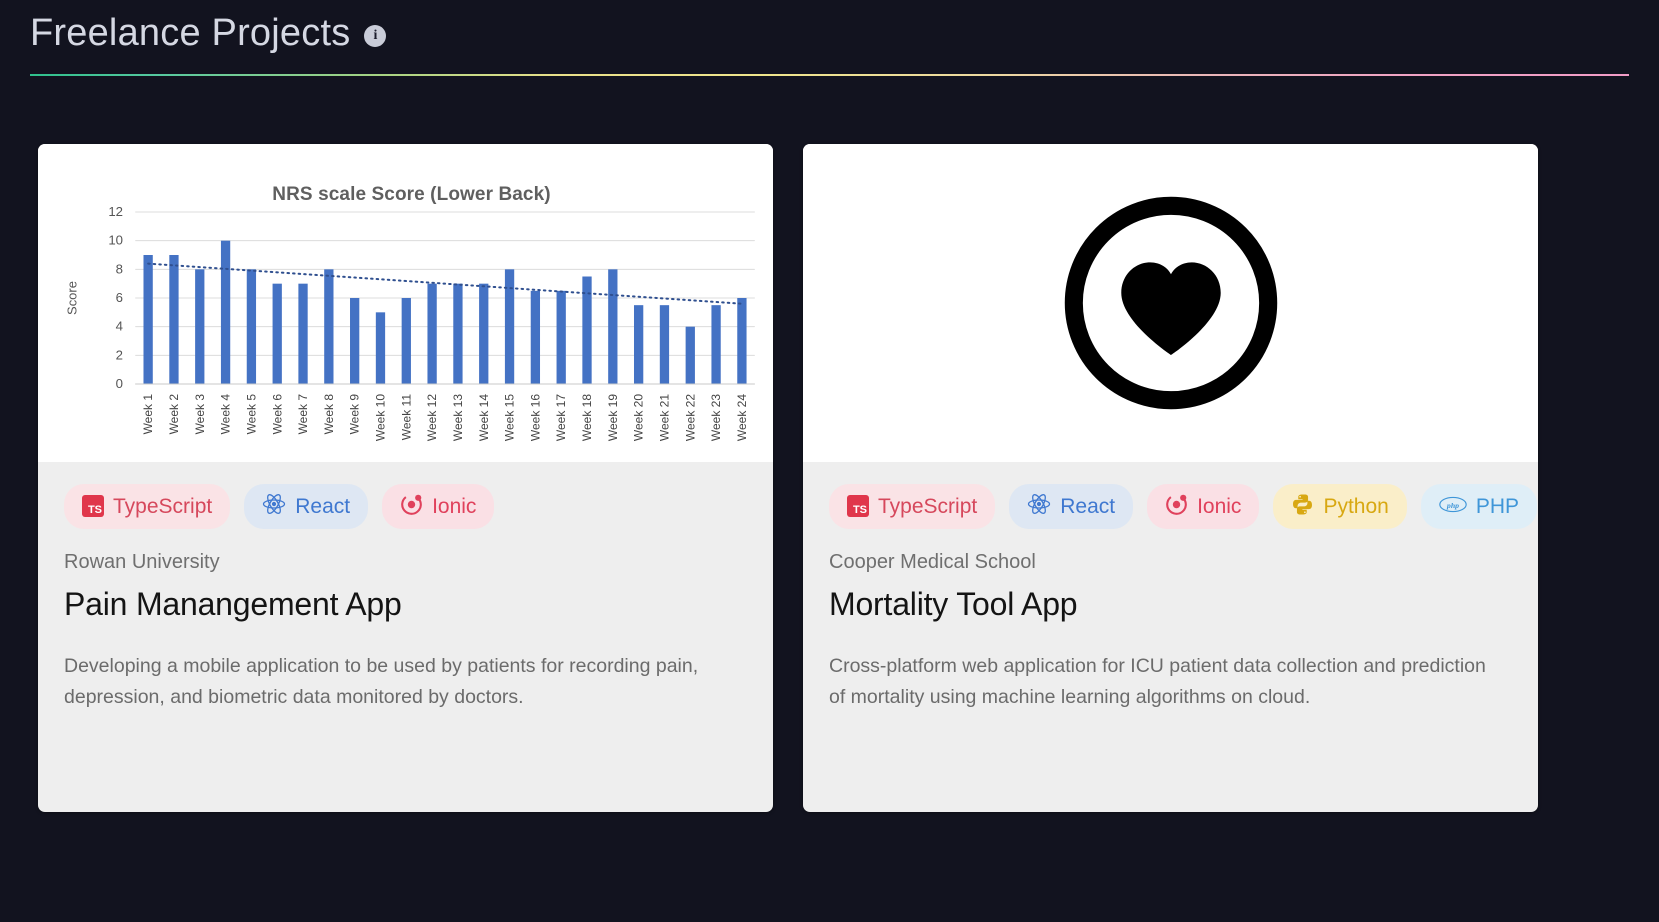 The width and height of the screenshot is (1659, 922). I want to click on svg-text: Week 11, so click(406, 416).